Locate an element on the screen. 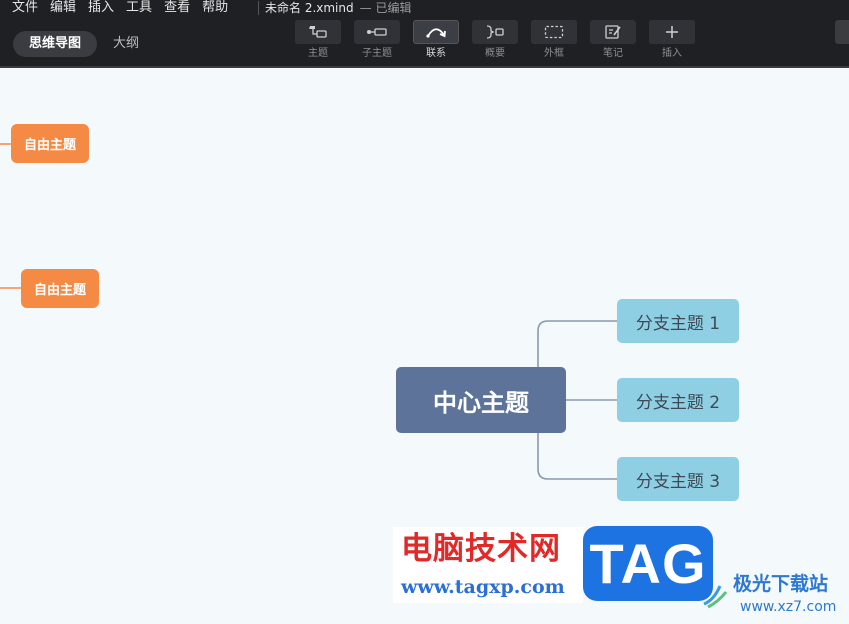 This screenshot has height=624, width=849. topic-icon is located at coordinates (318, 32).